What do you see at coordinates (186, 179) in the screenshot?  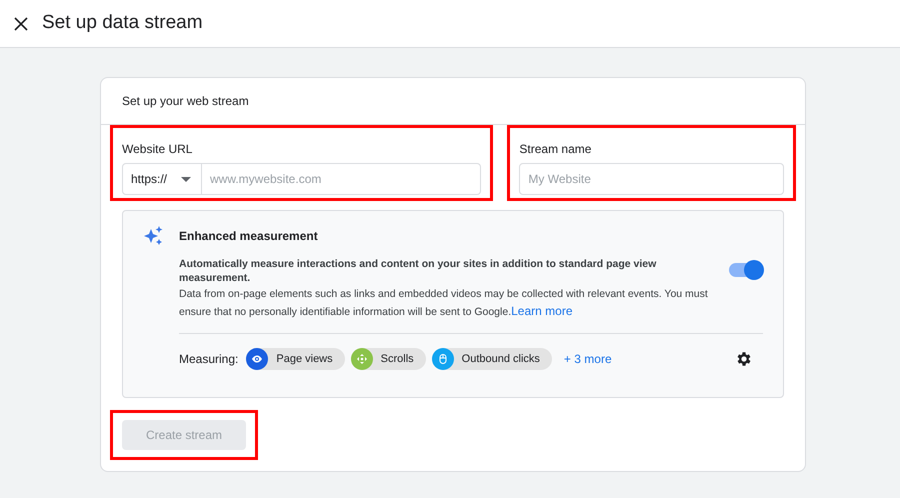 I see `caret-icon` at bounding box center [186, 179].